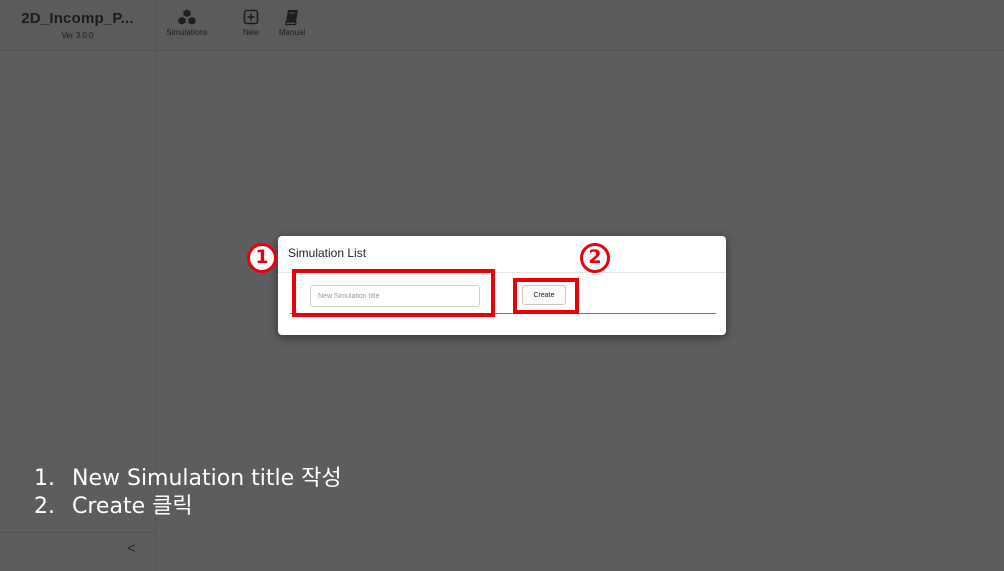 This screenshot has height=571, width=1004. I want to click on chevron-left-icon: <, so click(131, 548).